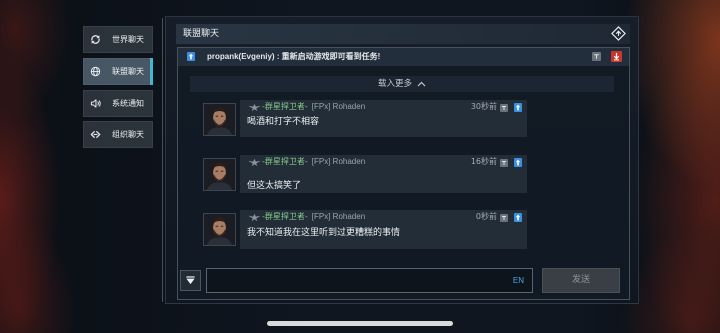 This screenshot has height=333, width=720. I want to click on sidebar-item-label: 系统通知, so click(128, 103).